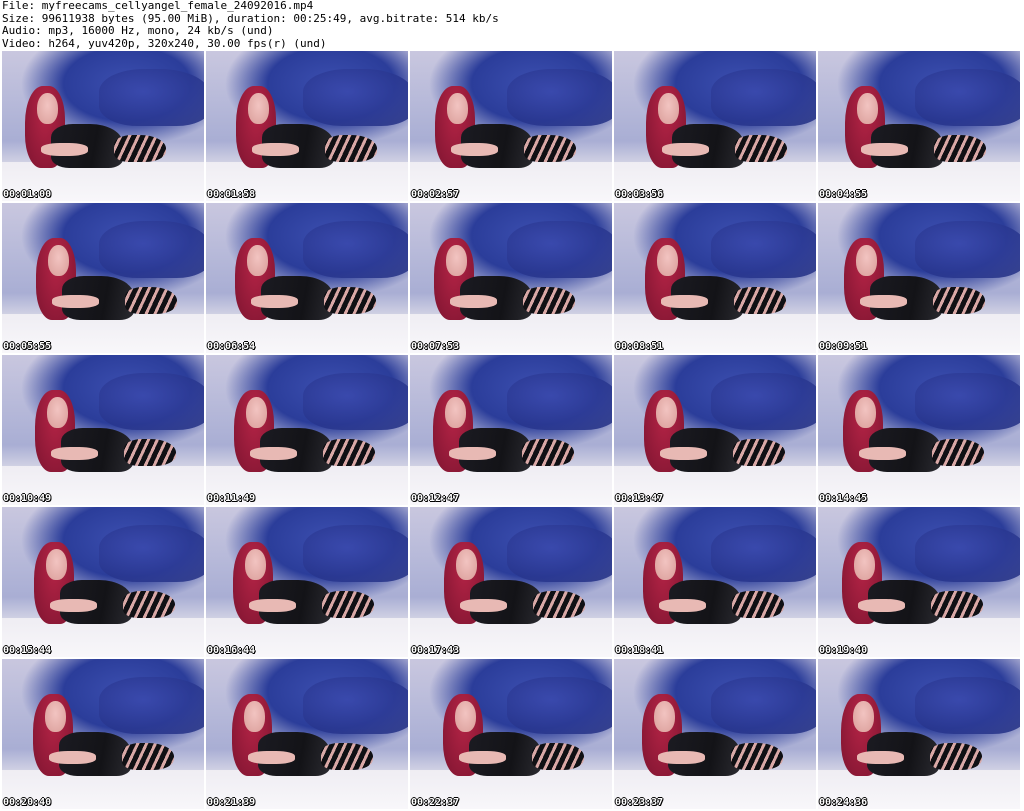 The image size is (1024, 811). I want to click on frame-timestamp: 00:21:39, so click(231, 802).